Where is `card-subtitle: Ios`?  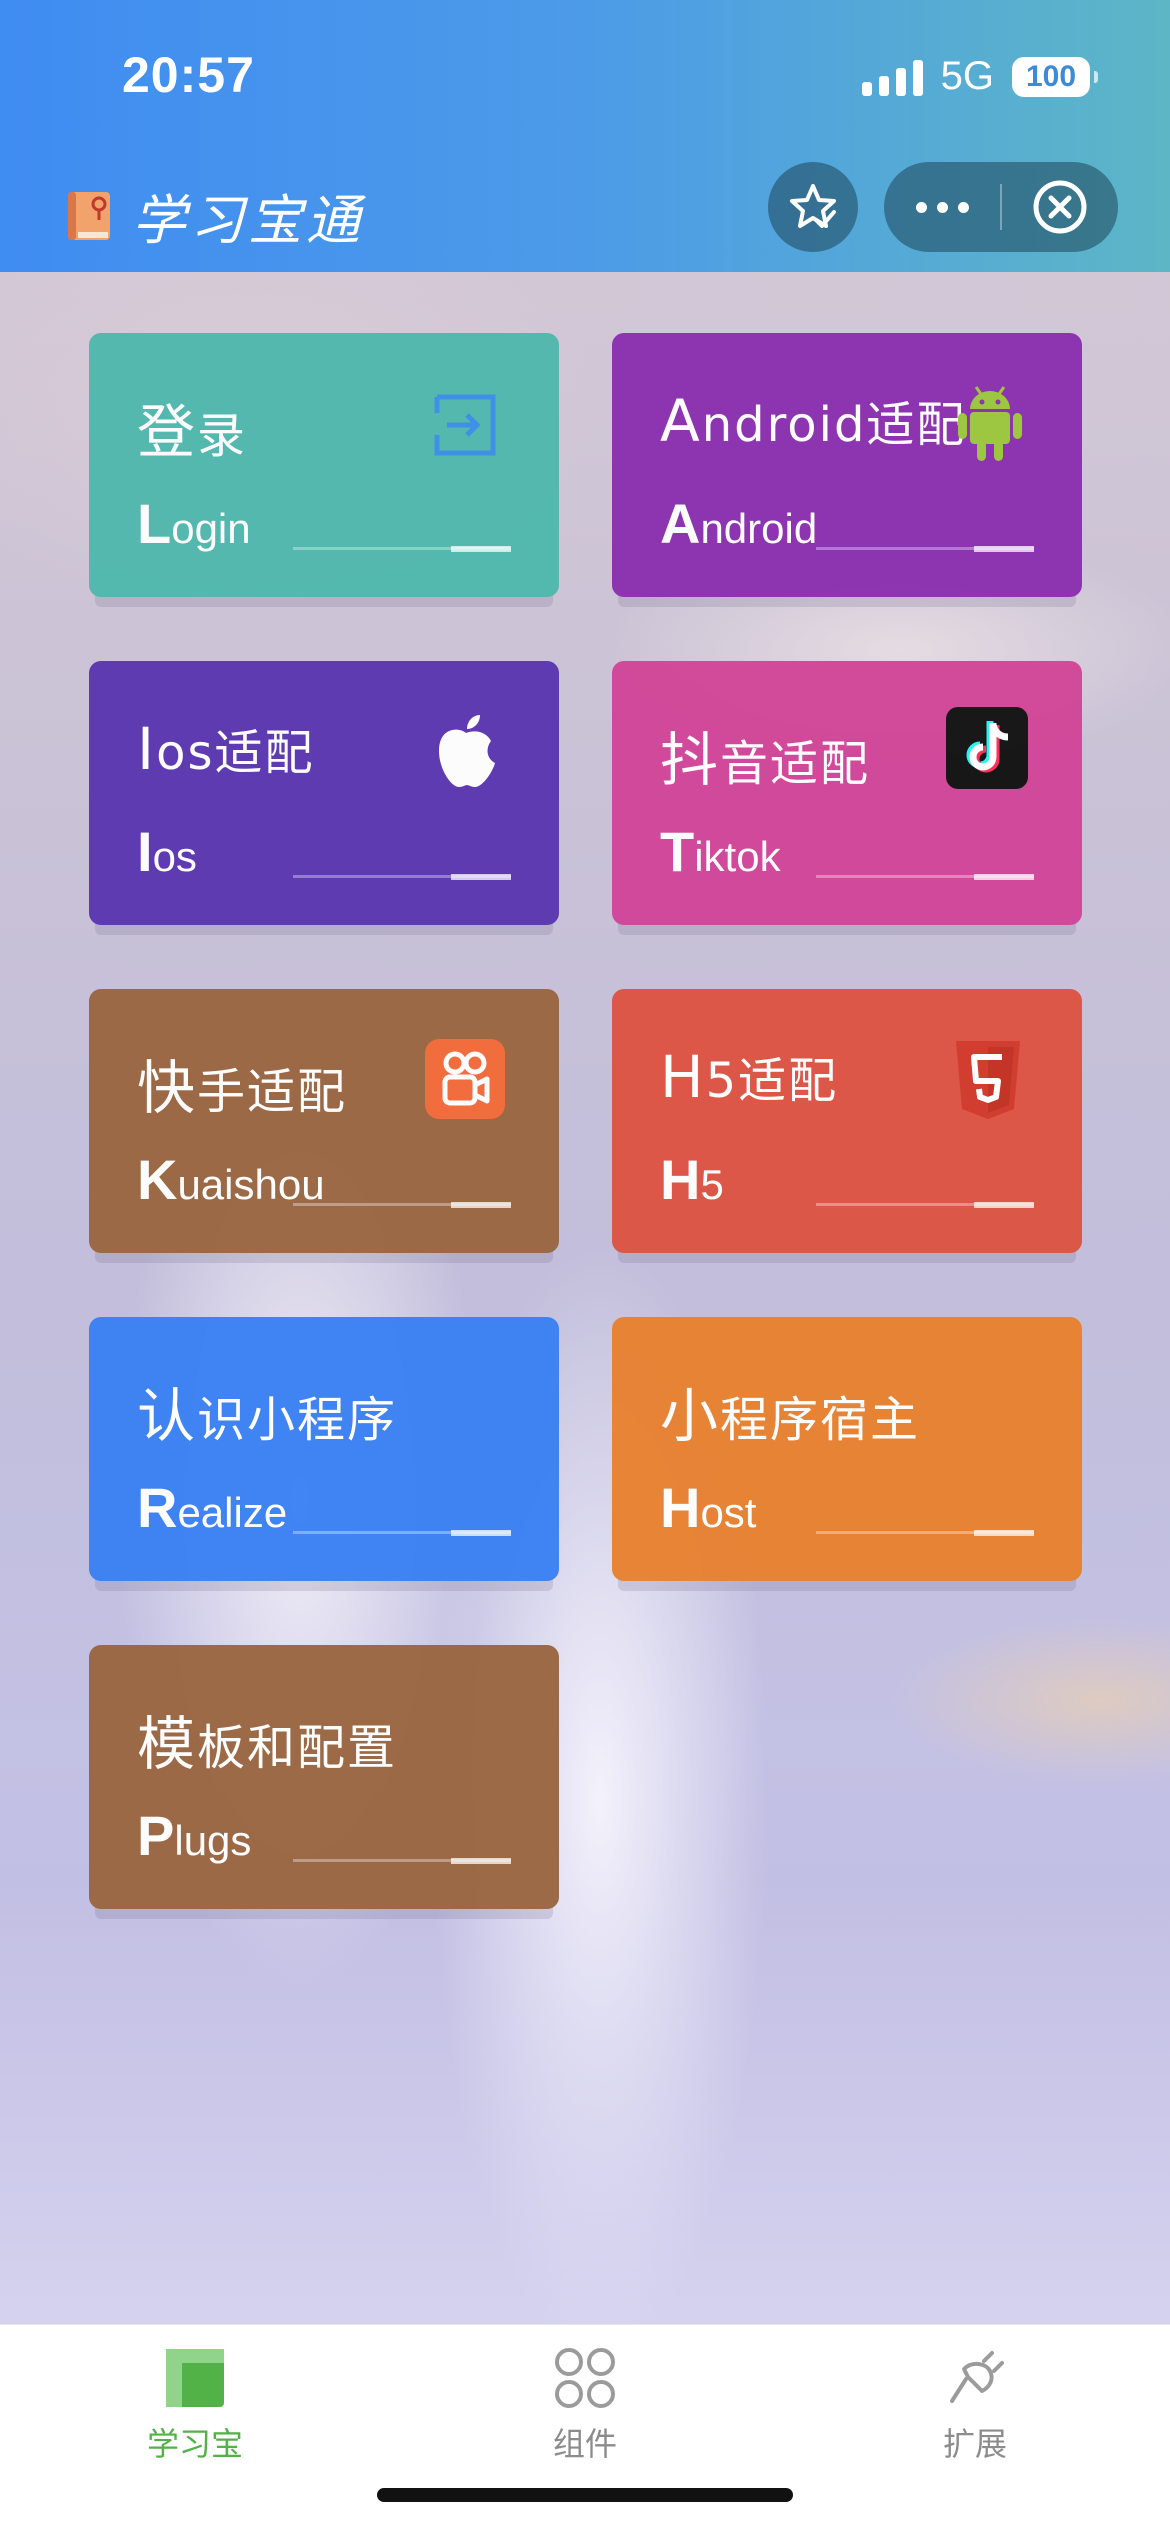
card-subtitle: Ios is located at coordinates (167, 851).